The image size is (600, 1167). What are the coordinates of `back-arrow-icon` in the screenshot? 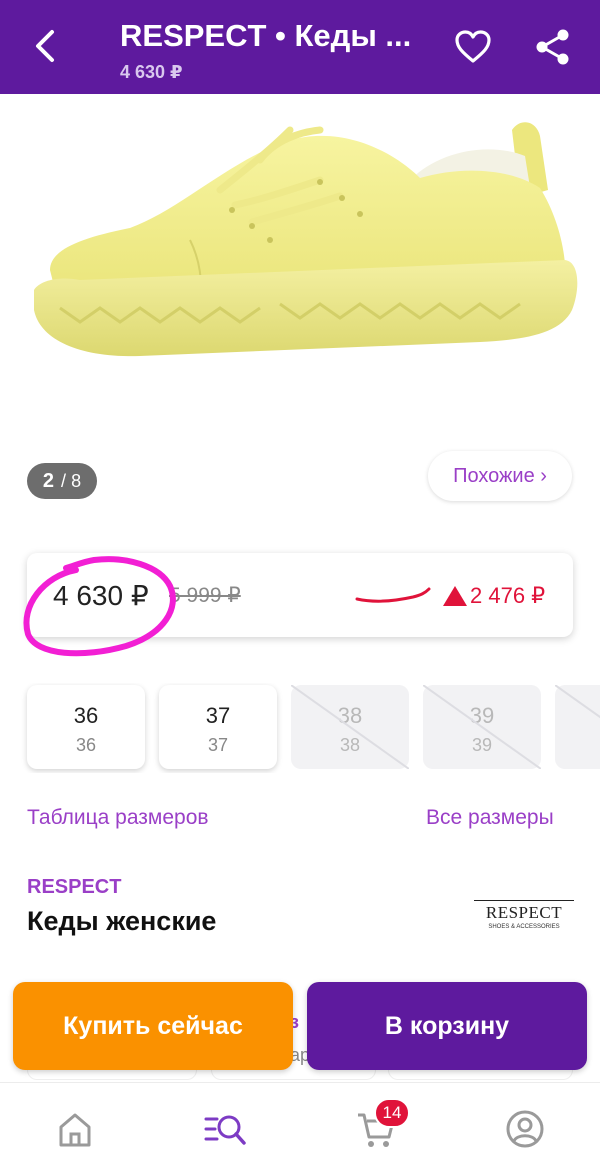 It's located at (46, 46).